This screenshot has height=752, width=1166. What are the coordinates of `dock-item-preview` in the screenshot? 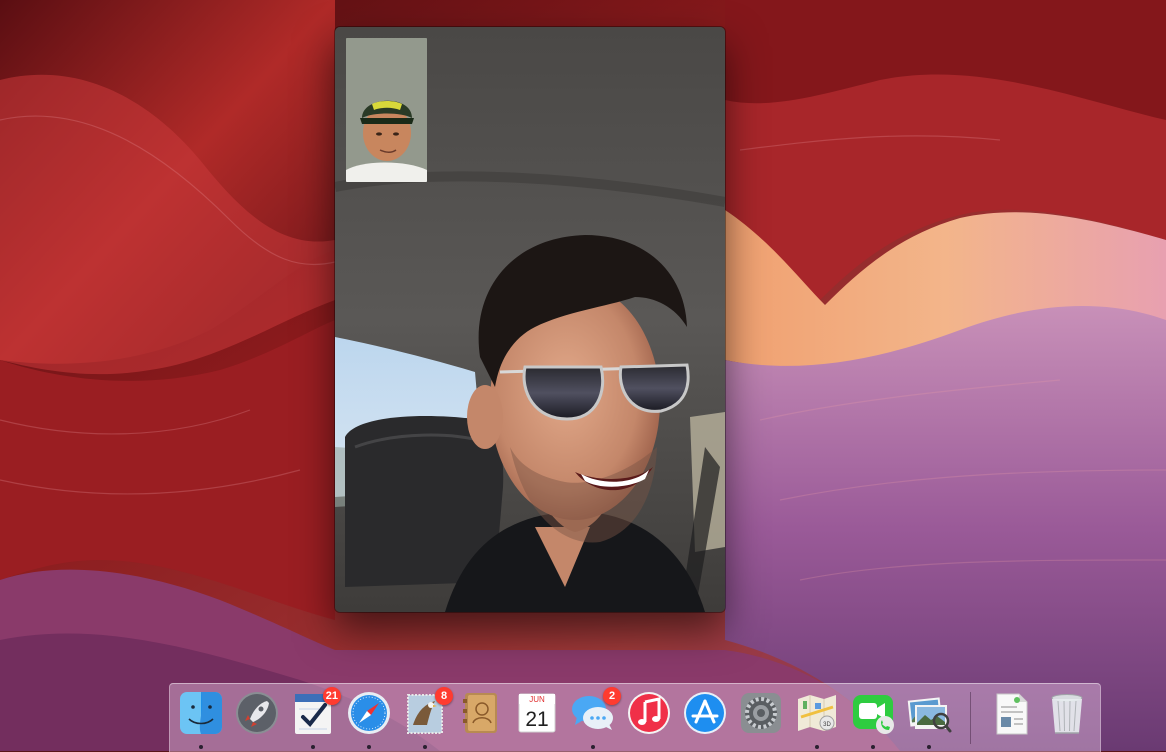 It's located at (929, 719).